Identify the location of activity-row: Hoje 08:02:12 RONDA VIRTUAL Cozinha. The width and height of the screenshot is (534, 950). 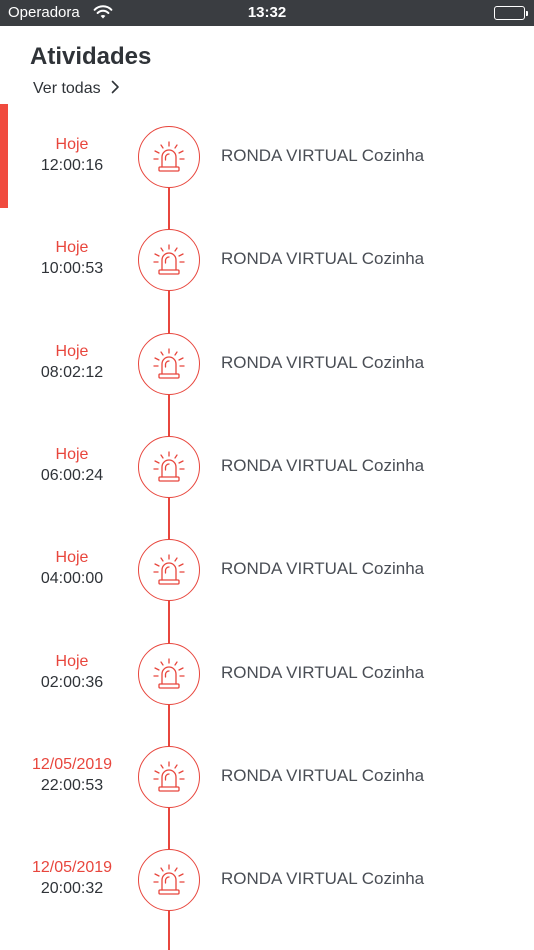
(267, 363).